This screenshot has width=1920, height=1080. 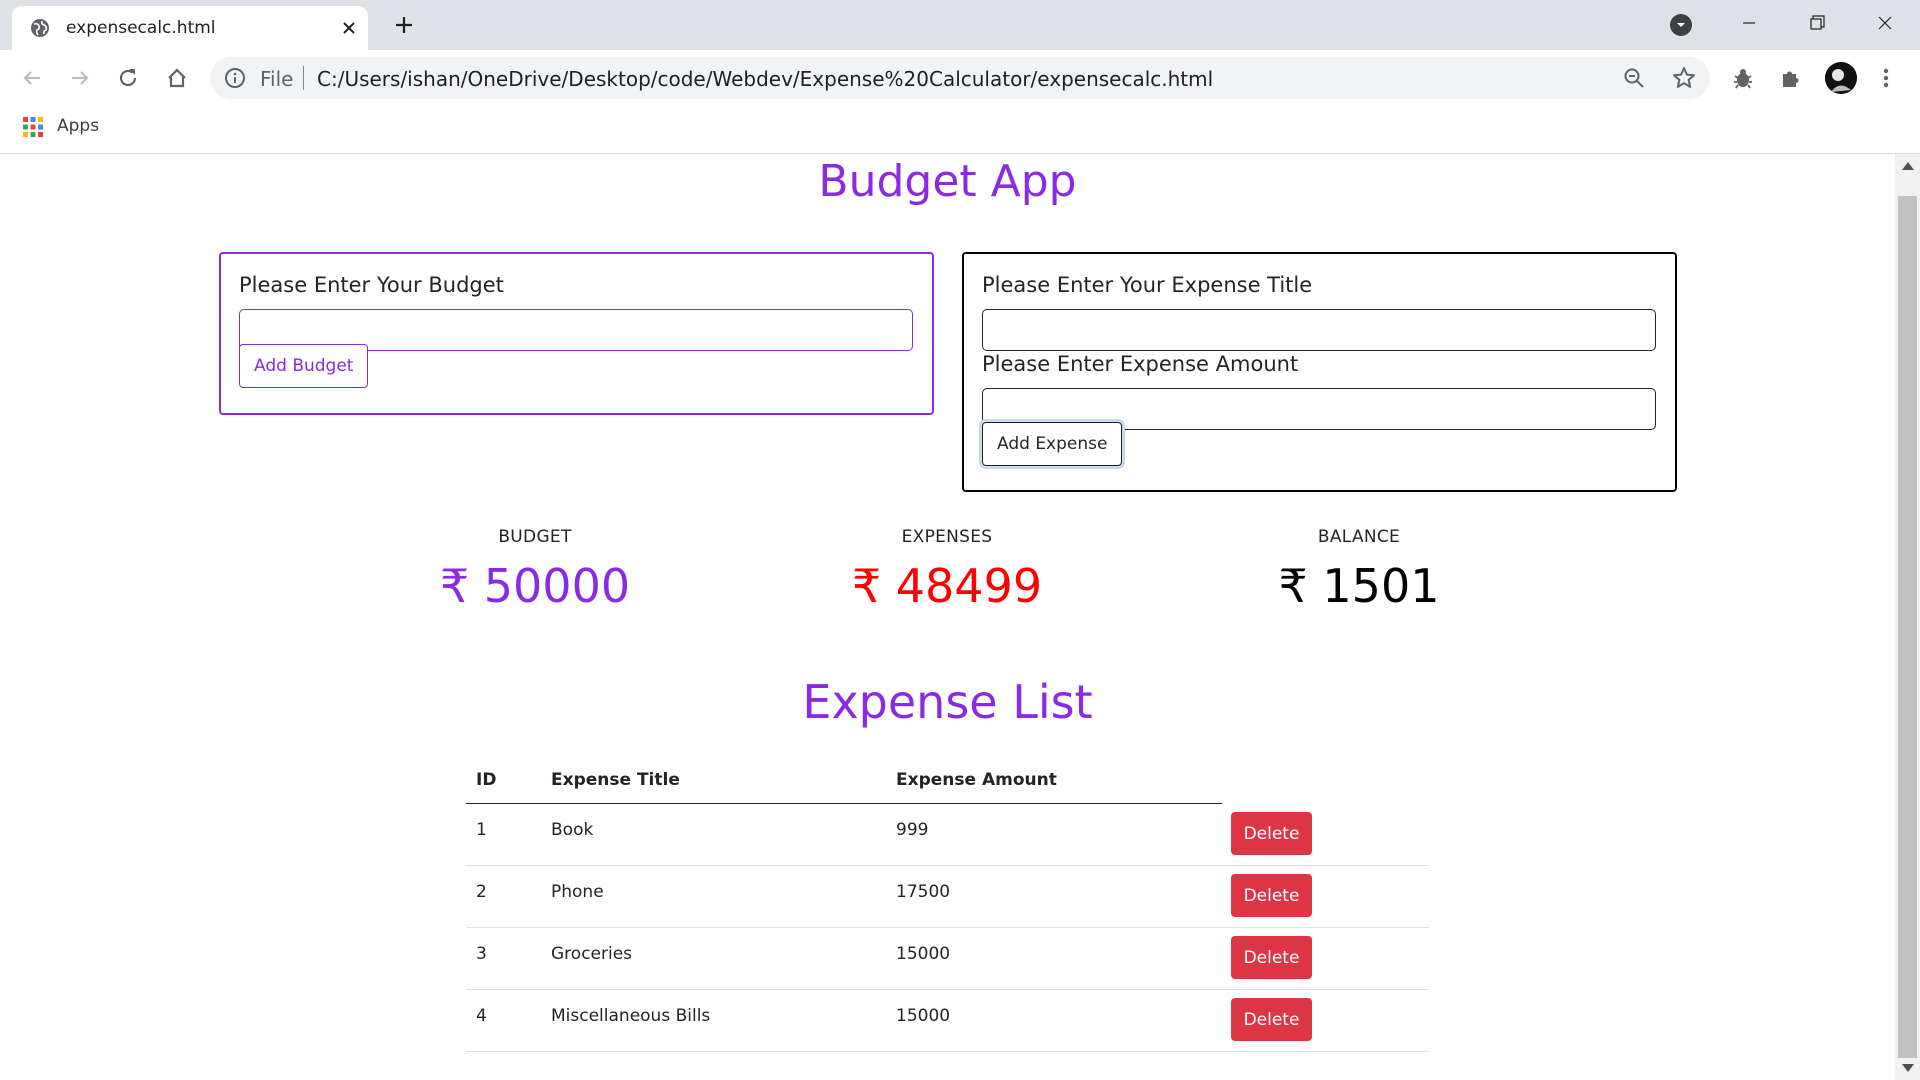 What do you see at coordinates (128, 78) in the screenshot?
I see `reload-icon` at bounding box center [128, 78].